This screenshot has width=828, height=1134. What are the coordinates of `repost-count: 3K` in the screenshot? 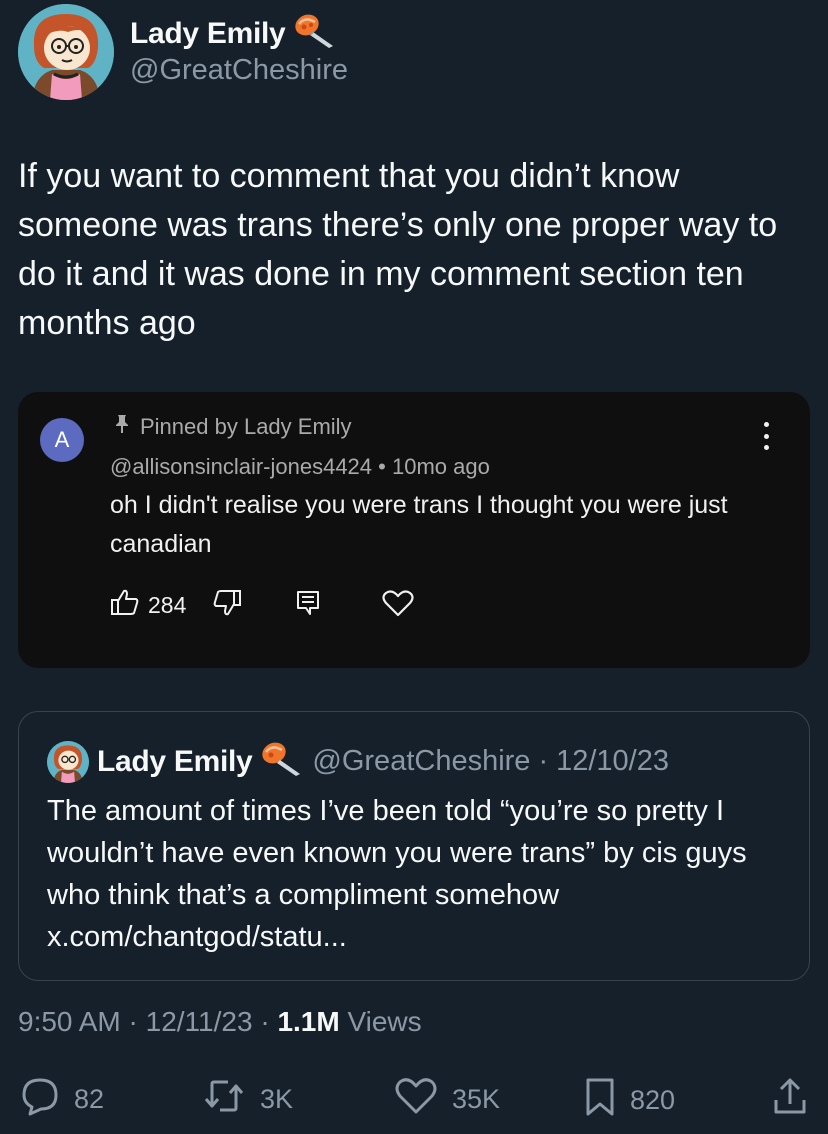 It's located at (277, 1099).